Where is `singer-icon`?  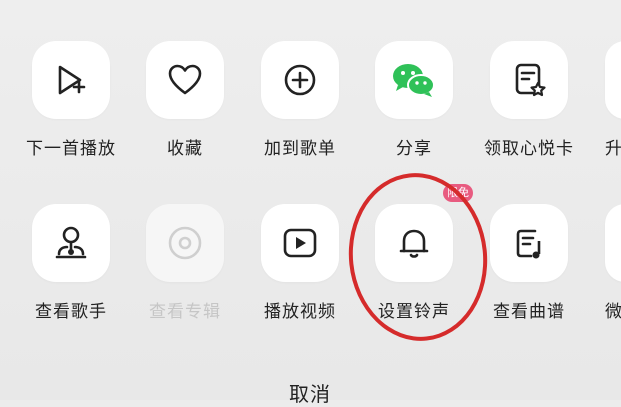
singer-icon is located at coordinates (71, 242).